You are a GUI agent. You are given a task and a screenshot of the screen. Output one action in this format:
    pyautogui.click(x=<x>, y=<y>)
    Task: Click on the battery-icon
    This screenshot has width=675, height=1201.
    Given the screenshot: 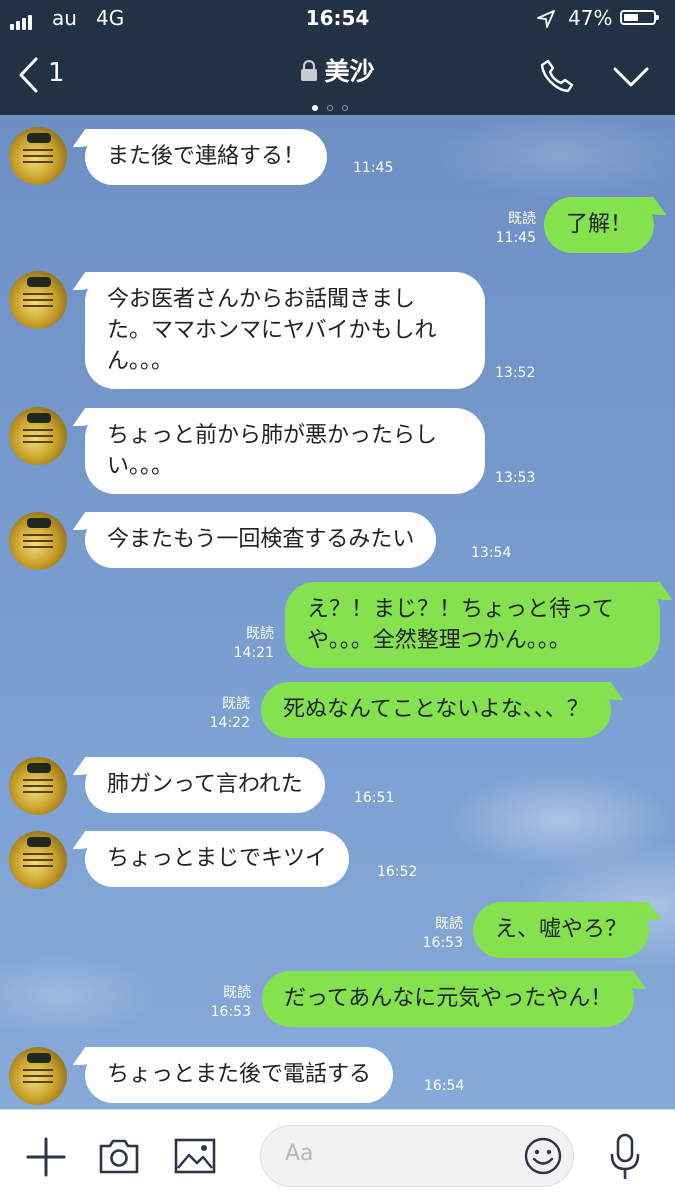 What is the action you would take?
    pyautogui.click(x=639, y=17)
    